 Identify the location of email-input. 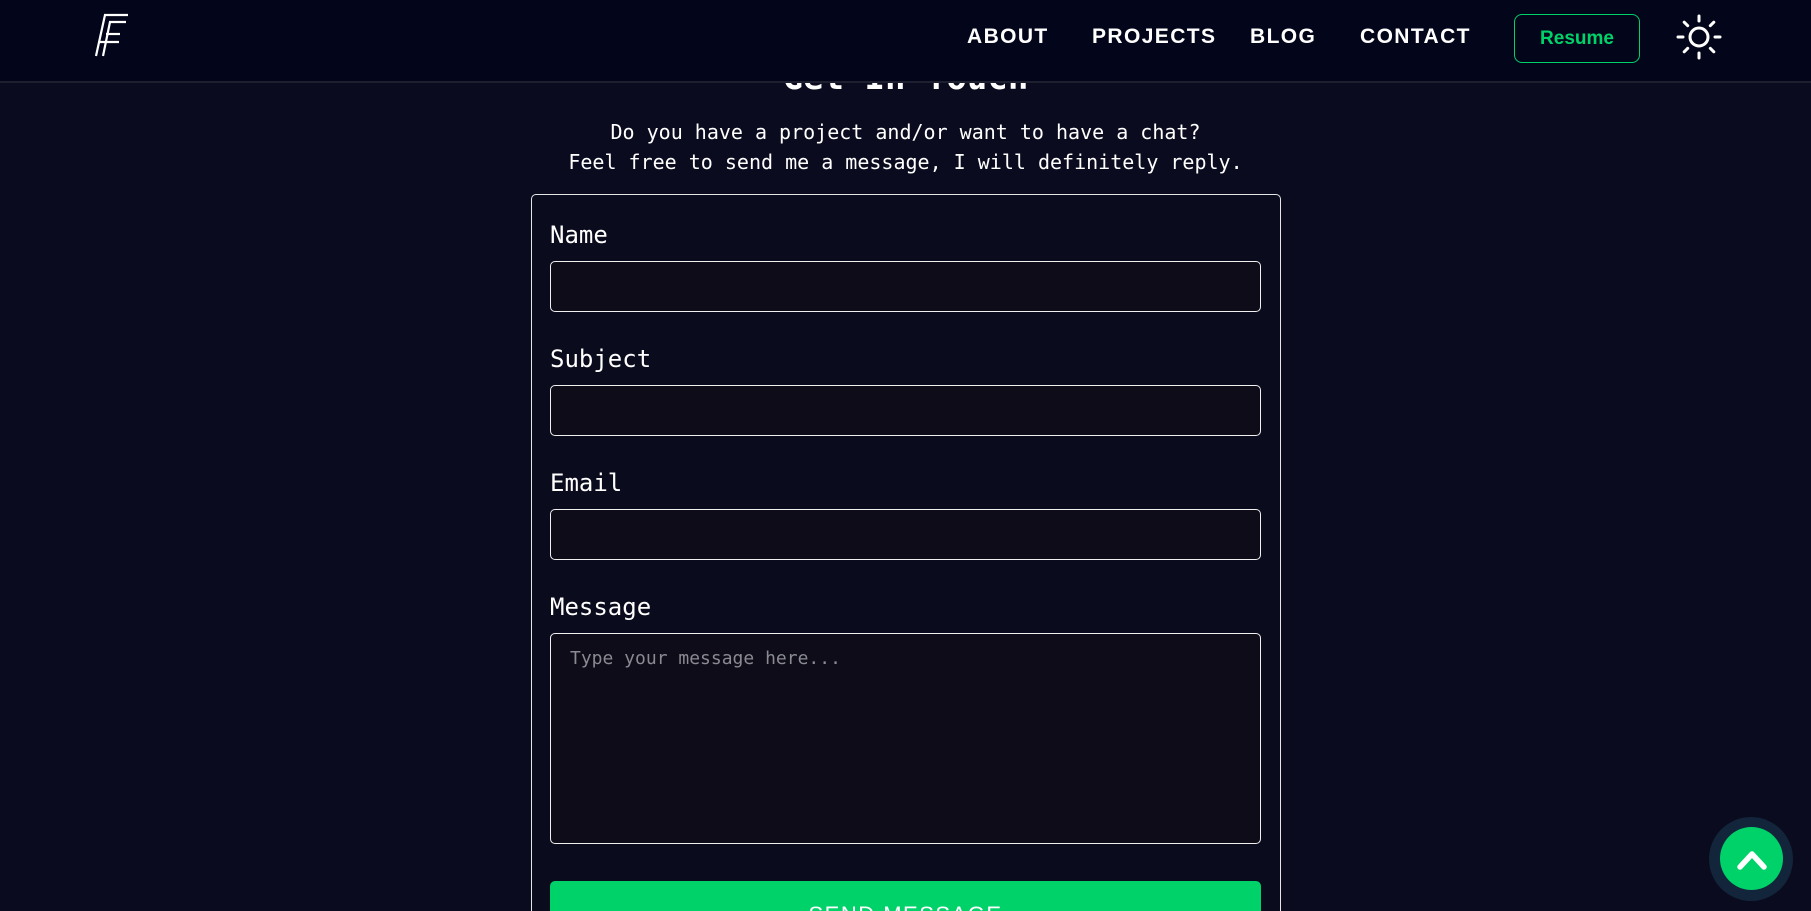
(905, 534).